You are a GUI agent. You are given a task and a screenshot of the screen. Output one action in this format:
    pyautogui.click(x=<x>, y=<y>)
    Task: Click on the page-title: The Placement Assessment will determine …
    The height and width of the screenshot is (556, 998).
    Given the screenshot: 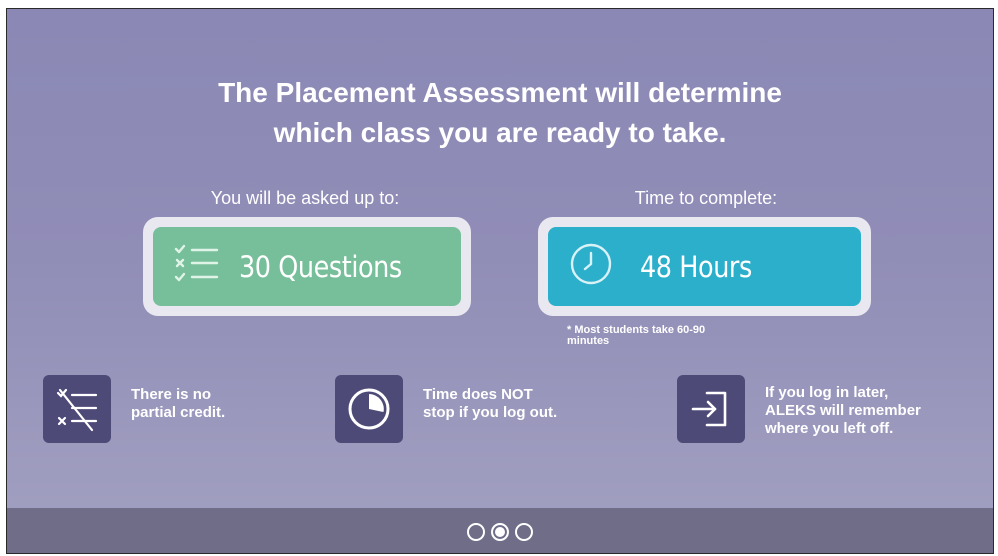 What is the action you would take?
    pyautogui.click(x=500, y=113)
    